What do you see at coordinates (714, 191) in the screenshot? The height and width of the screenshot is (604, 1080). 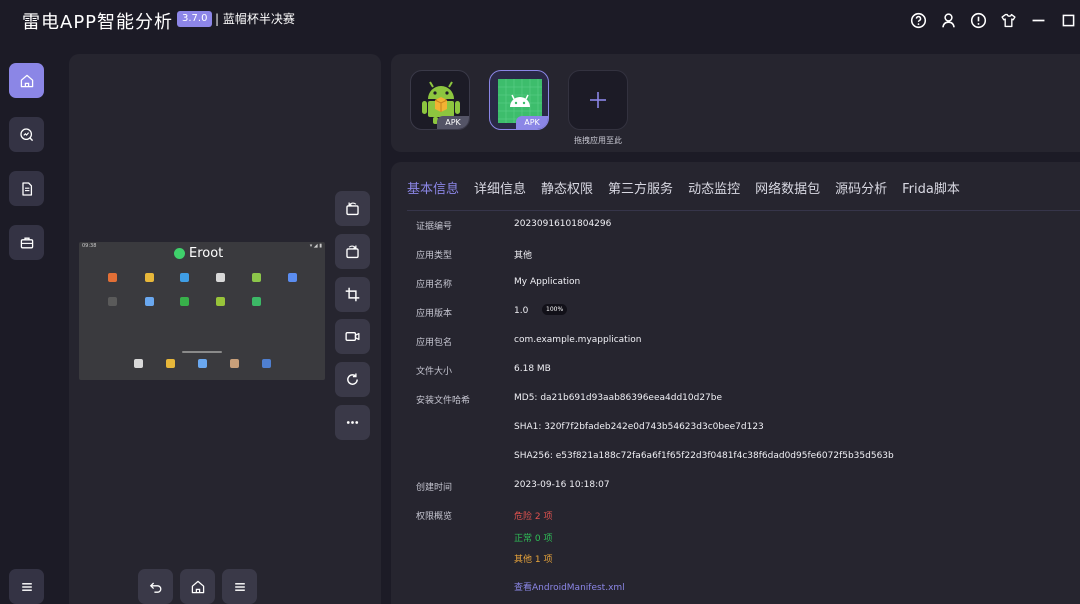 I see `tab-dynamic-monitor: 动态监控` at bounding box center [714, 191].